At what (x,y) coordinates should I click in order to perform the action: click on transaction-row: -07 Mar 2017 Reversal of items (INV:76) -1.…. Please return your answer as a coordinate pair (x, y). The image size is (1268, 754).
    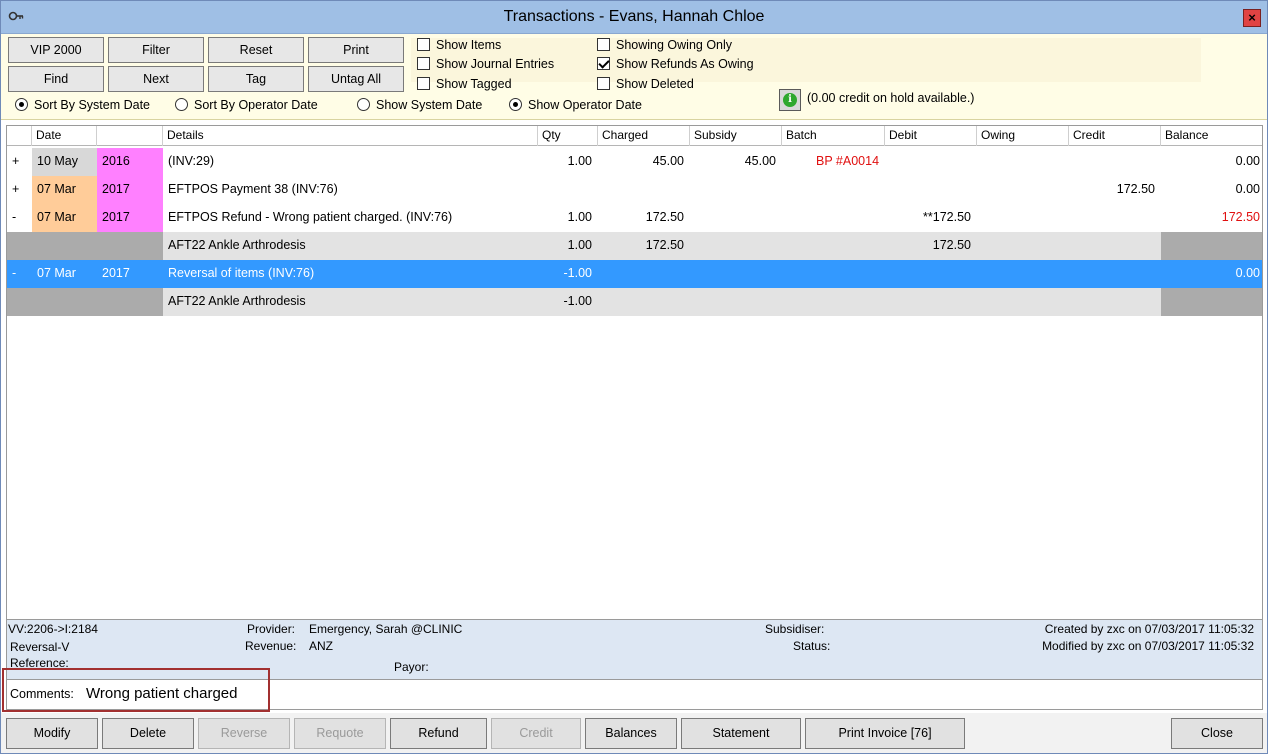
    Looking at the image, I should click on (634, 274).